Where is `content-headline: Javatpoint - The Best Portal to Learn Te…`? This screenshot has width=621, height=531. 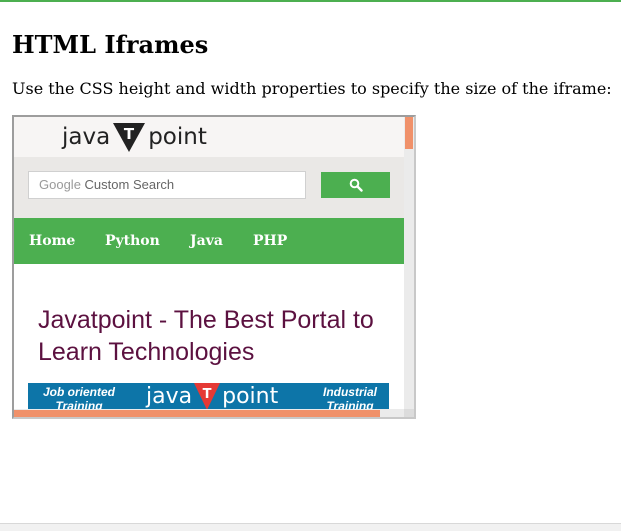 content-headline: Javatpoint - The Best Portal to Learn Te… is located at coordinates (206, 336).